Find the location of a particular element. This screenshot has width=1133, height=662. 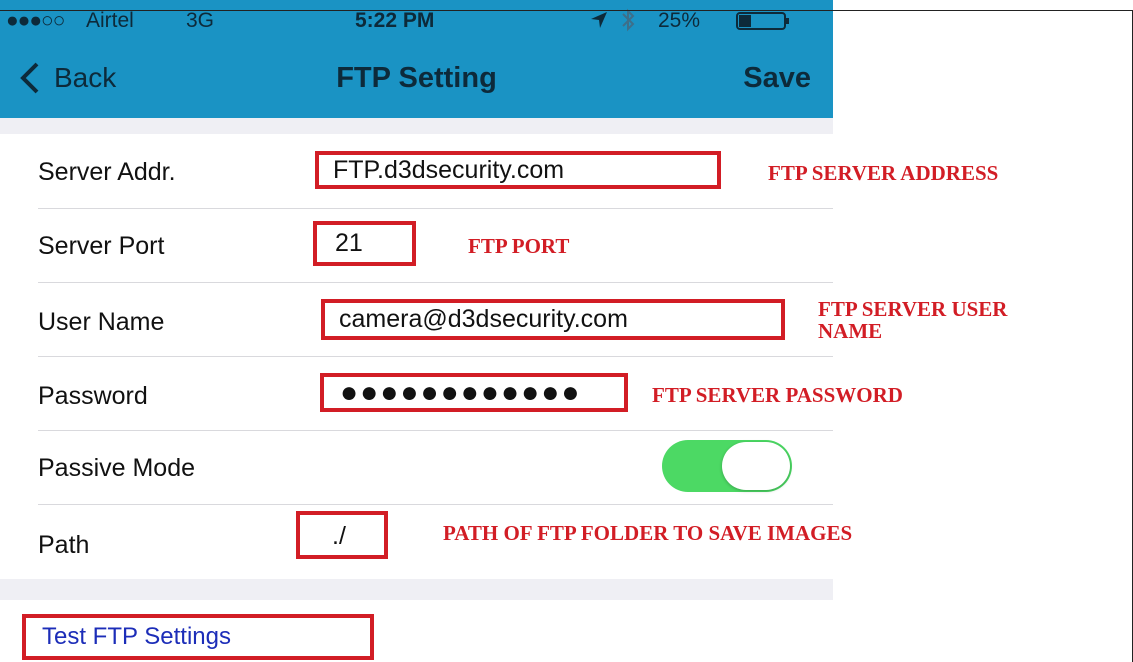

server-port-input: 21 is located at coordinates (364, 243).